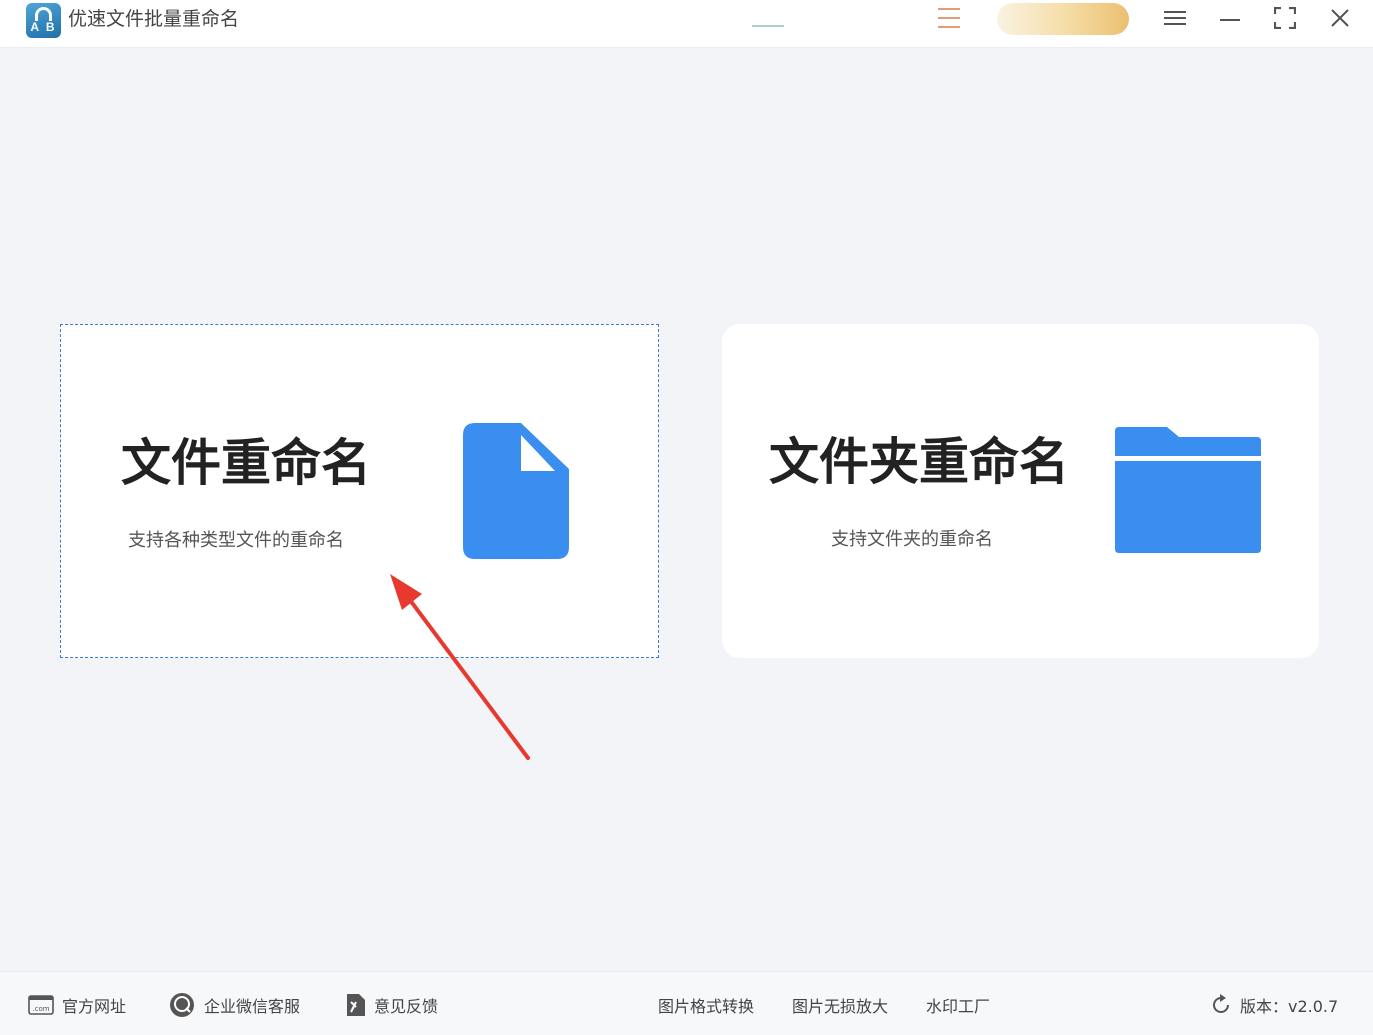 The width and height of the screenshot is (1373, 1035). What do you see at coordinates (252, 1006) in the screenshot?
I see `footer-label: 企业微信客服` at bounding box center [252, 1006].